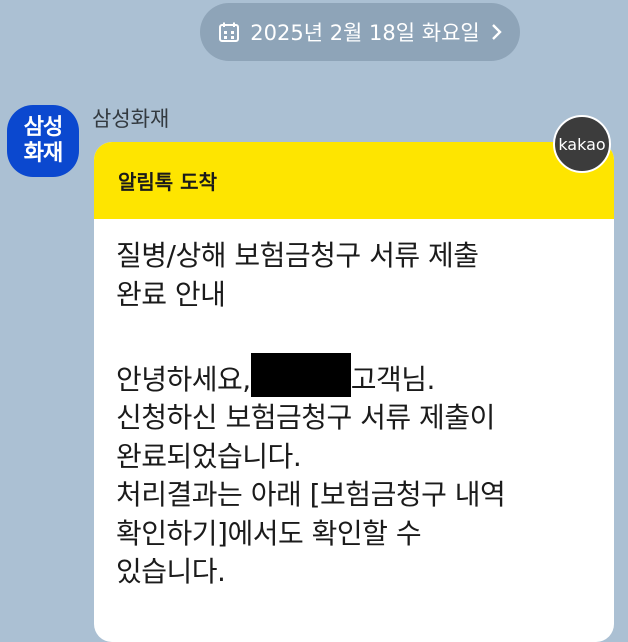 The image size is (628, 642). I want to click on message-title-line: 완료 안내, so click(171, 294).